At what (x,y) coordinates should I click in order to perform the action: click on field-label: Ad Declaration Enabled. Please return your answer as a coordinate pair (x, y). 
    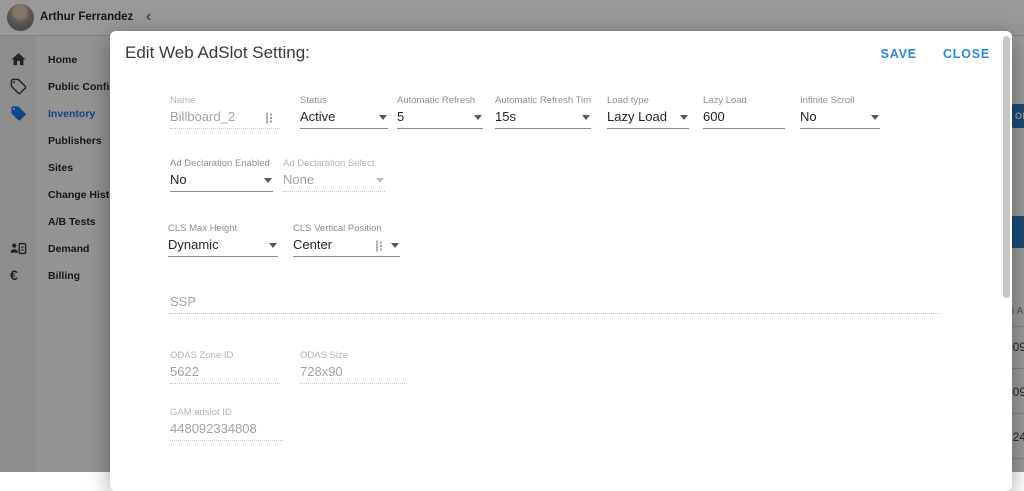
    Looking at the image, I should click on (221, 164).